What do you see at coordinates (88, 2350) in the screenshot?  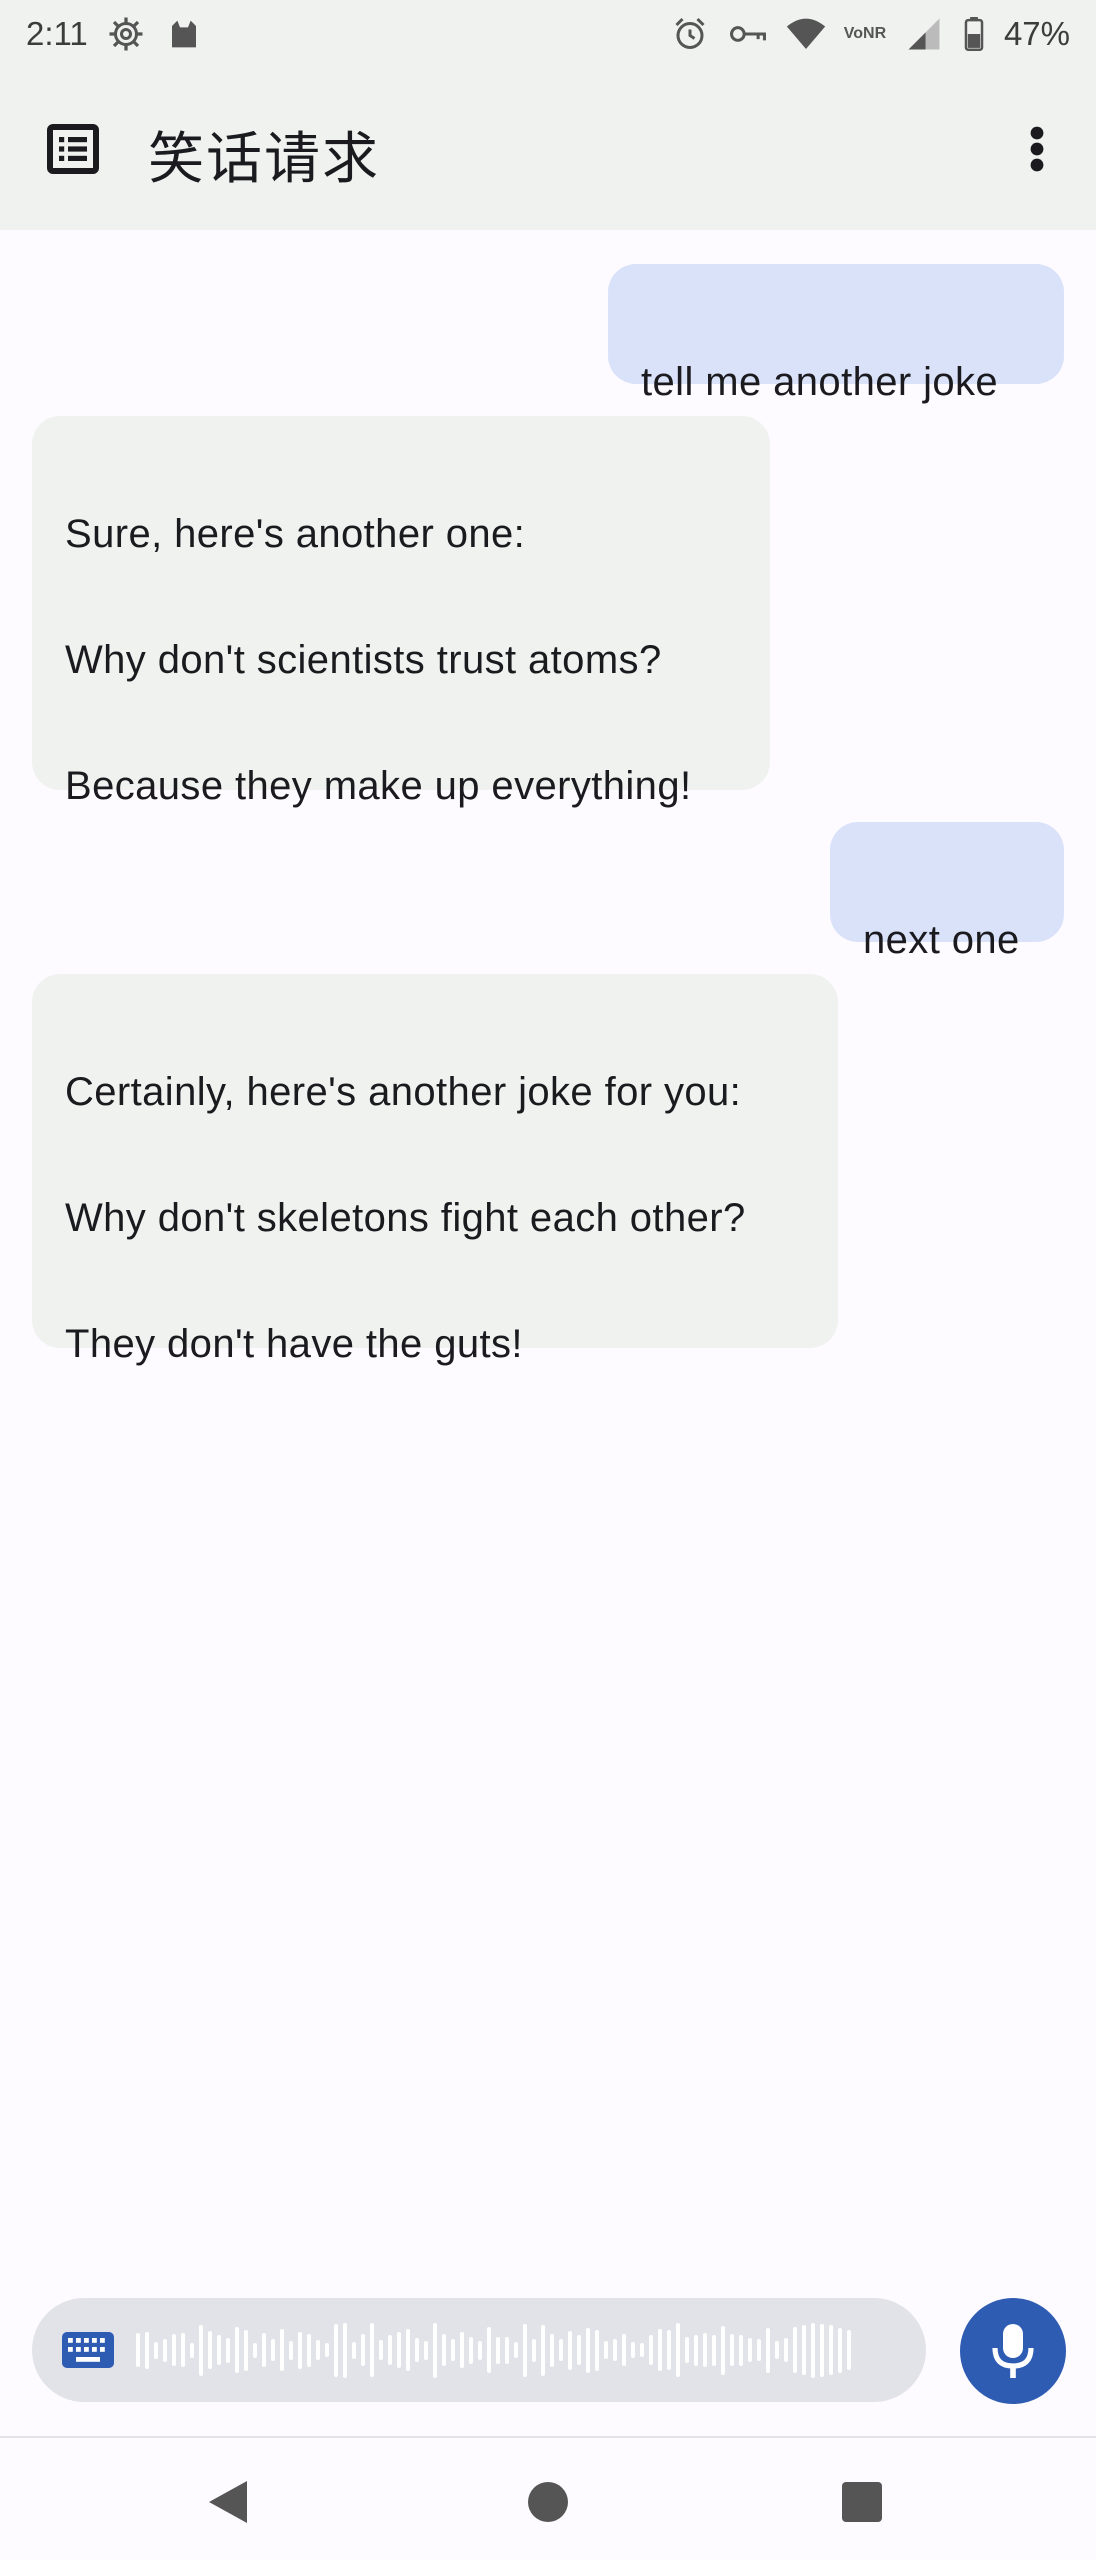 I see `keyboard-icon` at bounding box center [88, 2350].